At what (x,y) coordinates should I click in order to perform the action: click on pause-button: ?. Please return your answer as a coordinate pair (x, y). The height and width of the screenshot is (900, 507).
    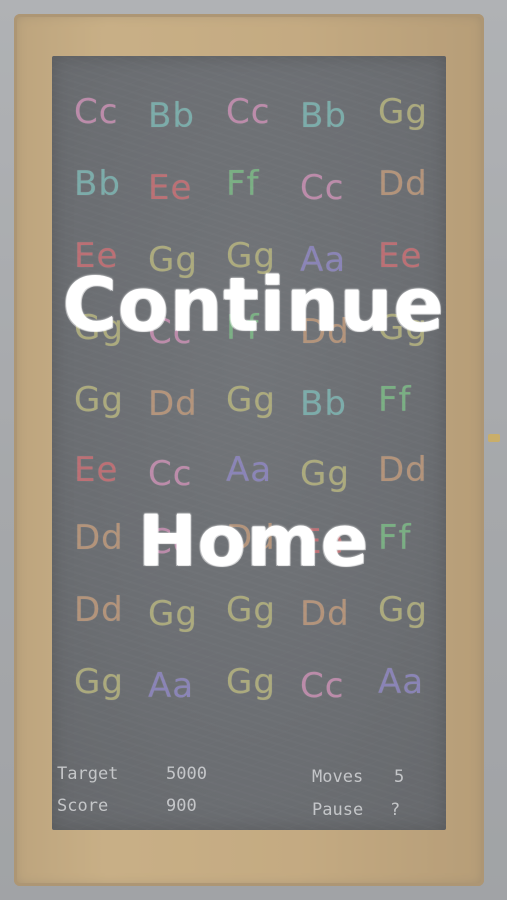
    Looking at the image, I should click on (395, 810).